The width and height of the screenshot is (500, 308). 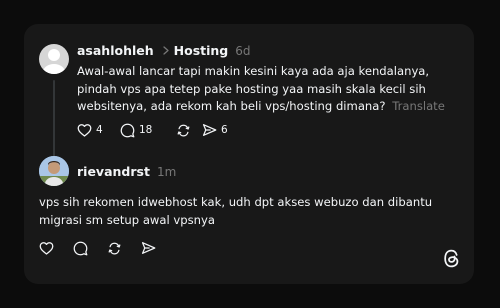 I want to click on reply-header: rievandrst 1m, so click(x=126, y=171).